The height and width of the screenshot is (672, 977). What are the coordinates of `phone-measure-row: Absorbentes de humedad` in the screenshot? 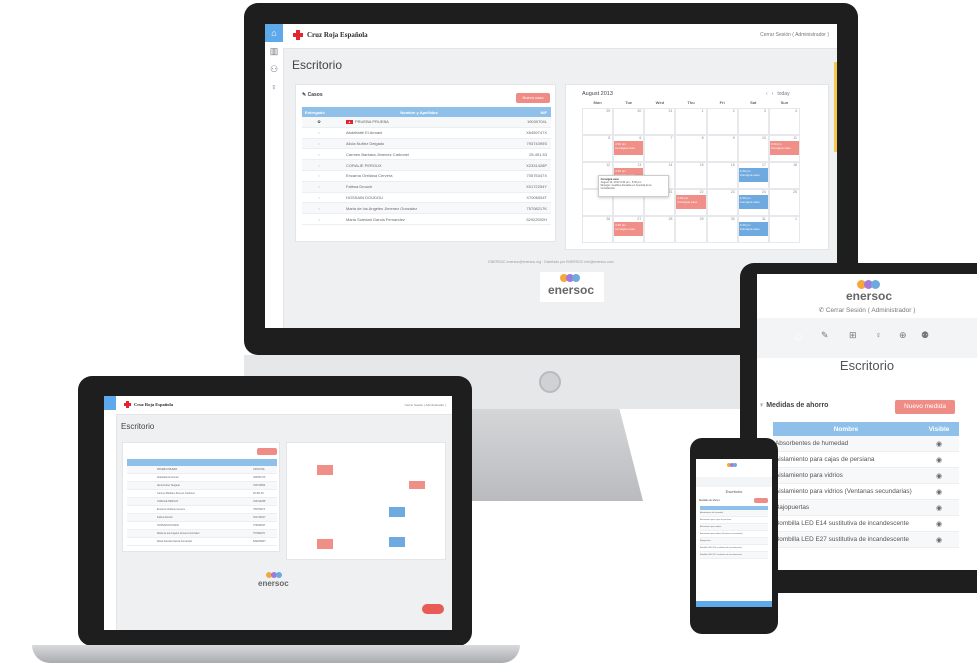 It's located at (734, 513).